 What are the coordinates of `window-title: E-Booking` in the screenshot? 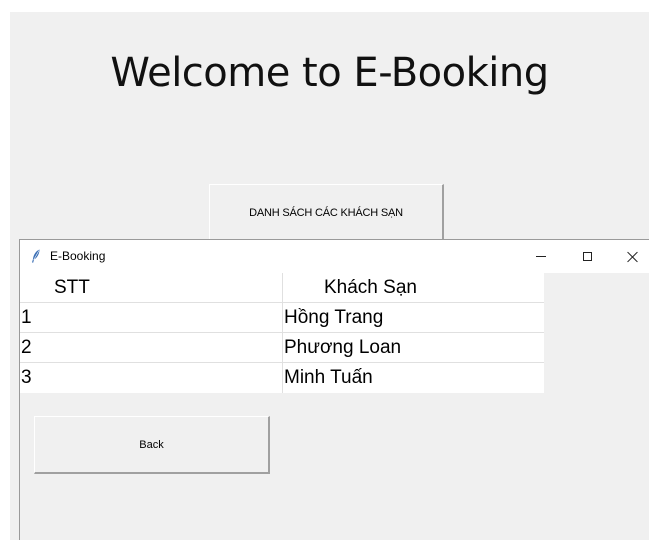 It's located at (78, 256).